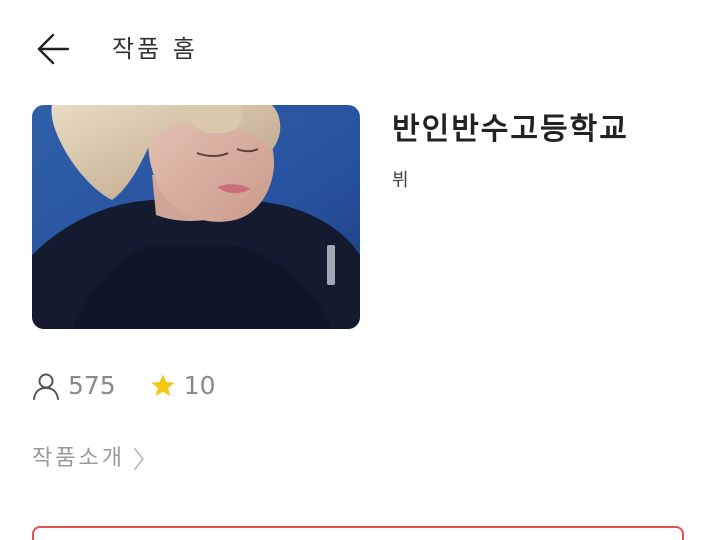 Image resolution: width=720 pixels, height=540 pixels. Describe the element at coordinates (163, 385) in the screenshot. I see `star-icon` at that location.